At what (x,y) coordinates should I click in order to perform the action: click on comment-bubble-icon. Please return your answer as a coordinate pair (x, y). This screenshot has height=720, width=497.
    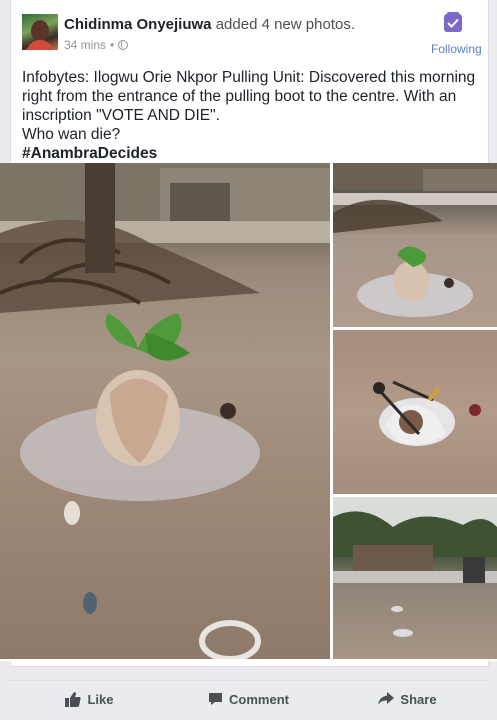
    Looking at the image, I should click on (216, 699).